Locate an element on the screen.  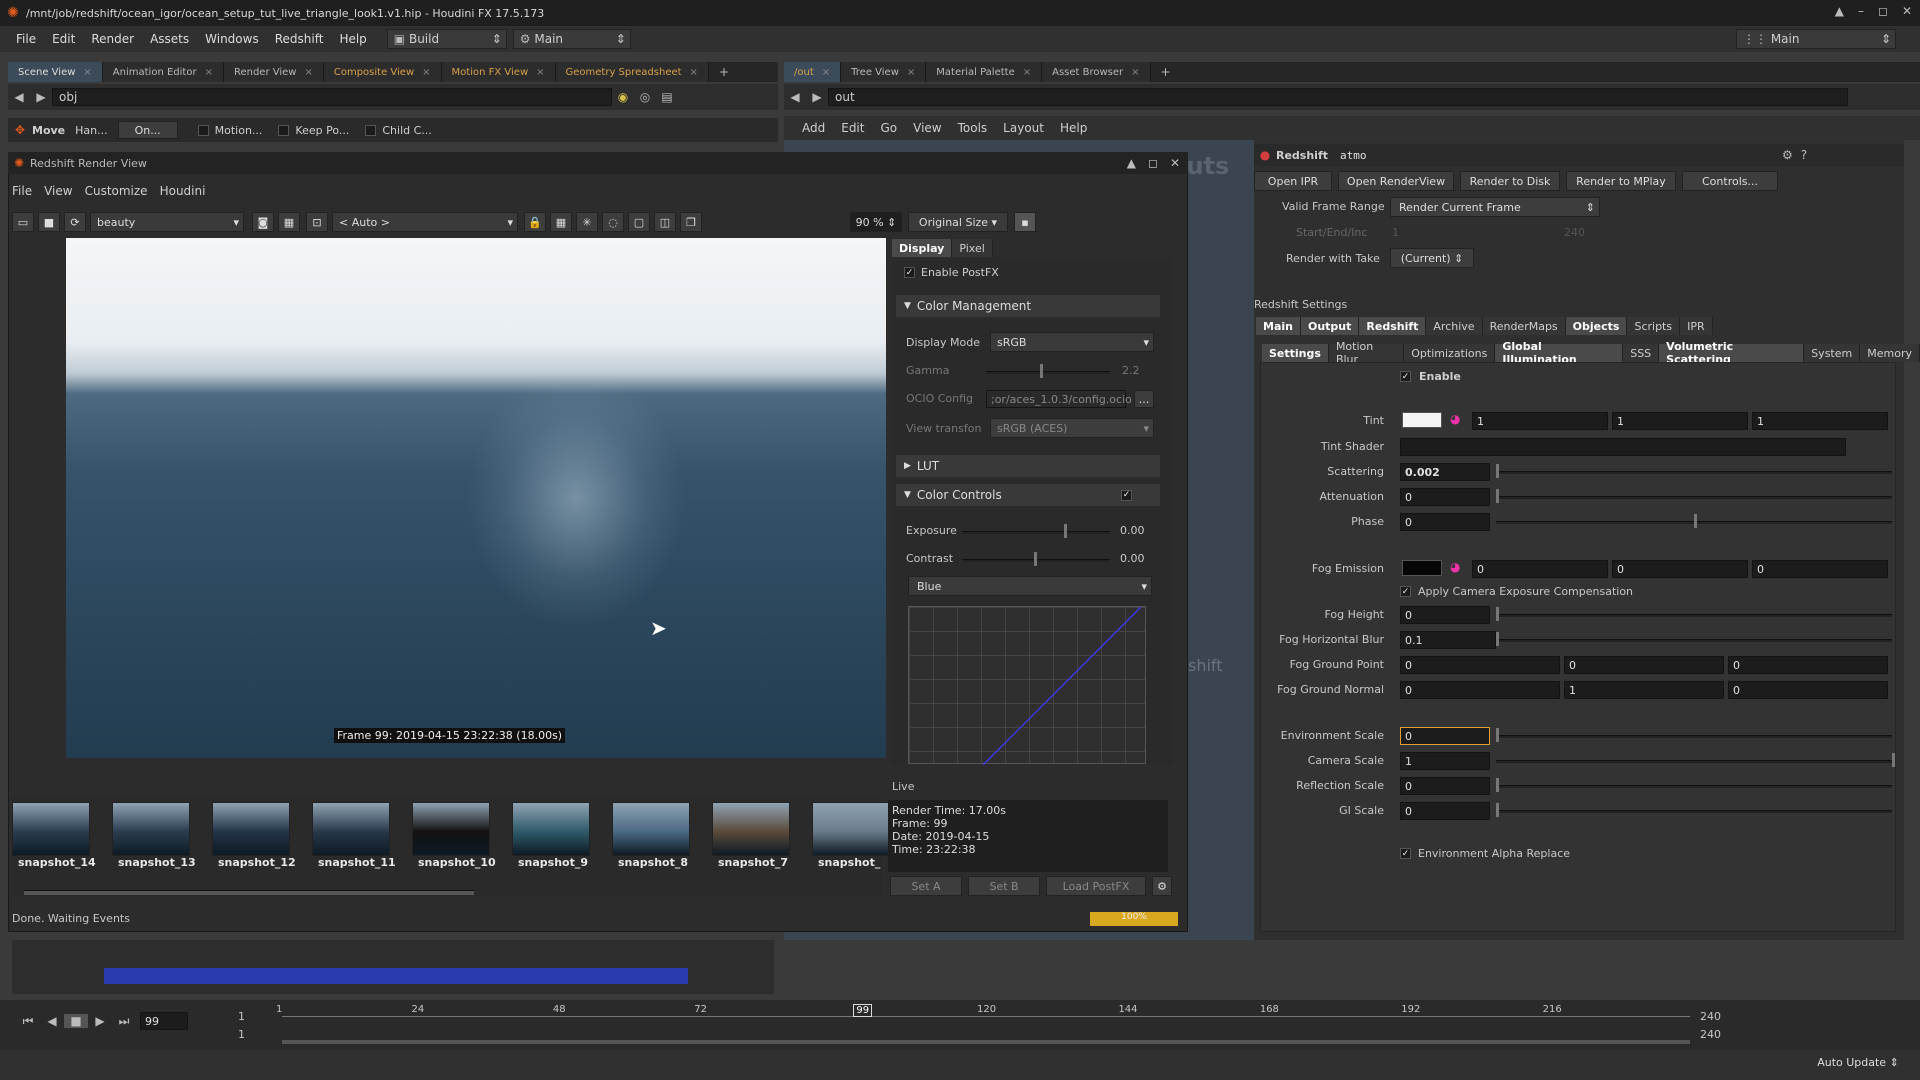
rs-menu-file: File is located at coordinates (22, 191).